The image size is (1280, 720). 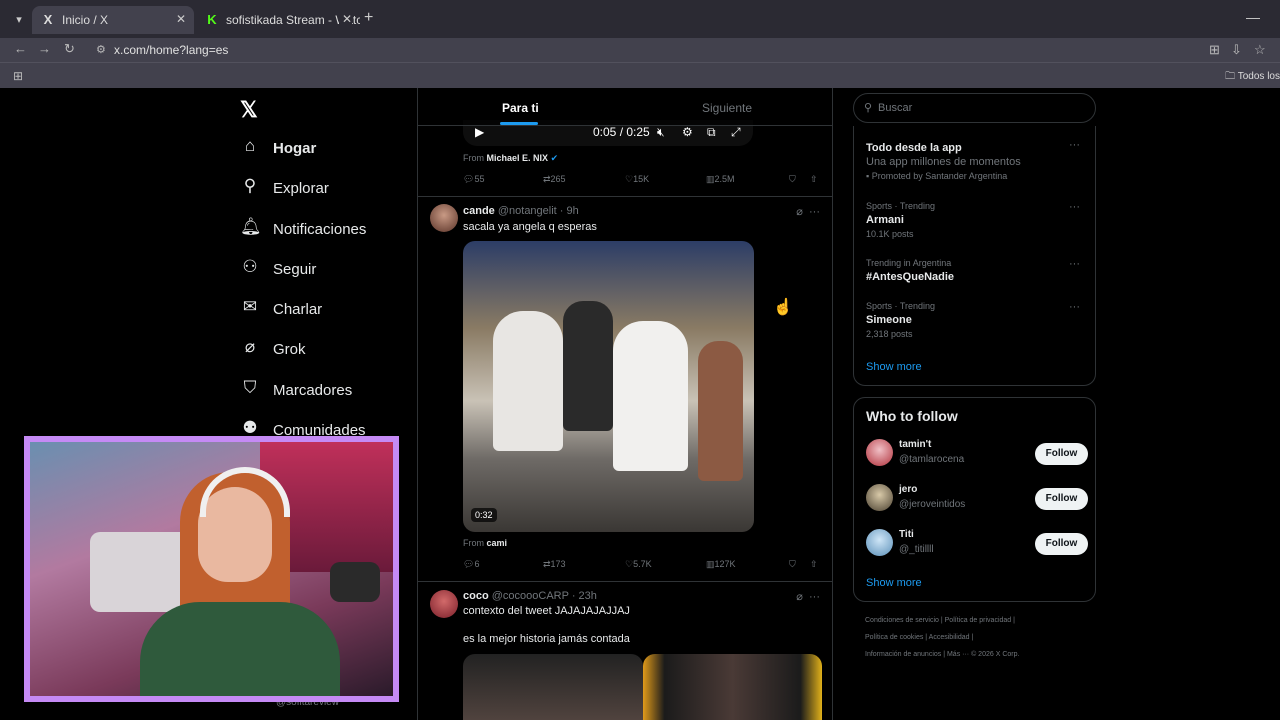 What do you see at coordinates (250, 145) in the screenshot?
I see `home-icon: ⌂` at bounding box center [250, 145].